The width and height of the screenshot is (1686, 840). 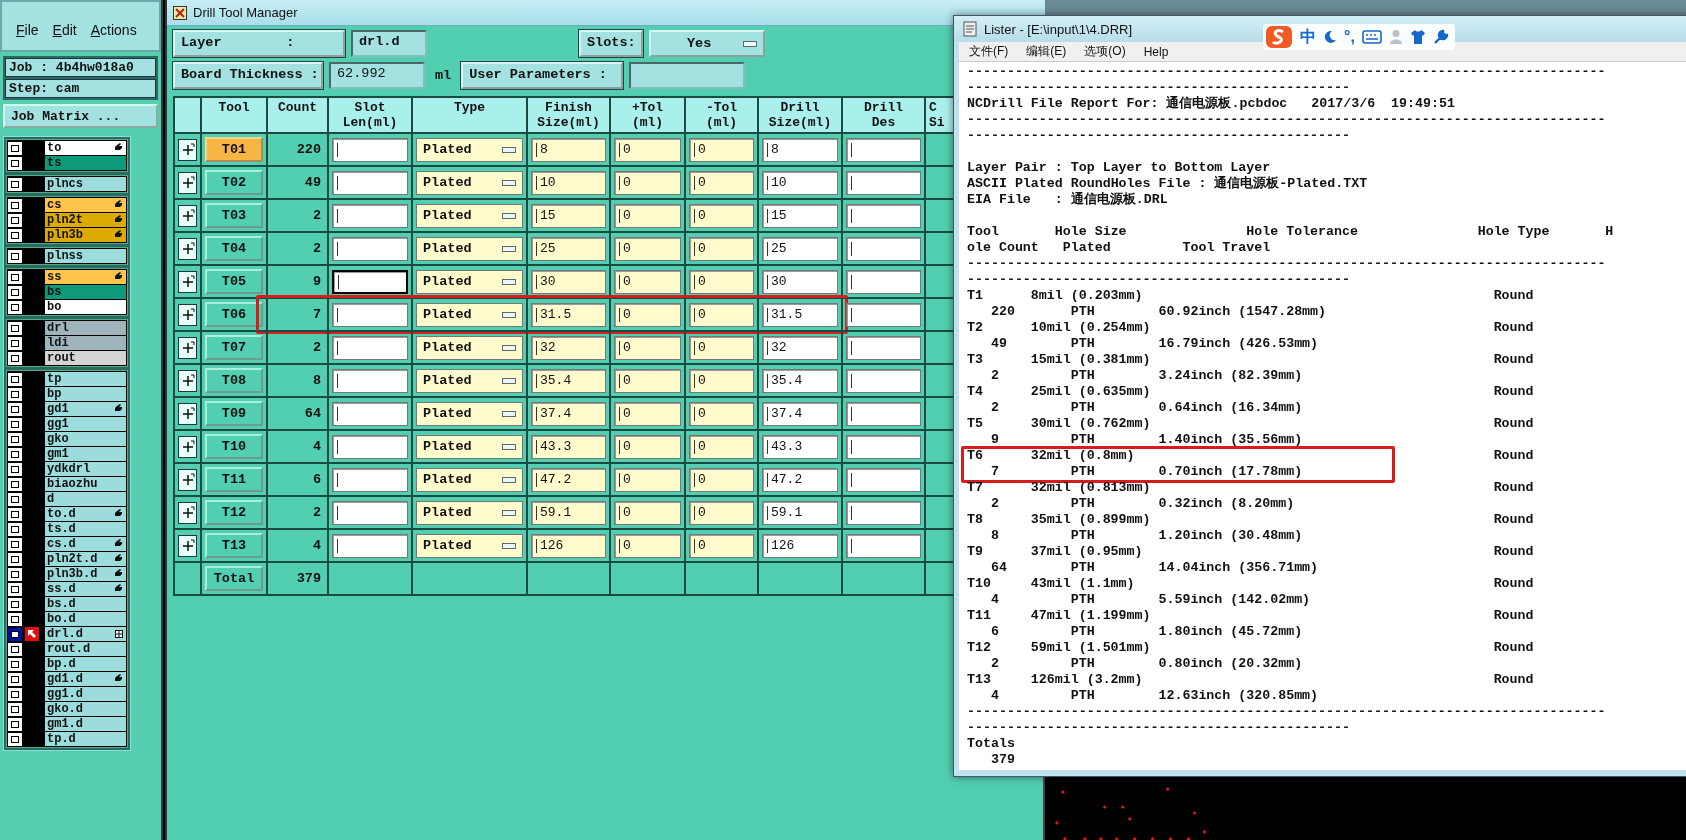 I want to click on drill-size-field: 37.4, so click(x=800, y=413).